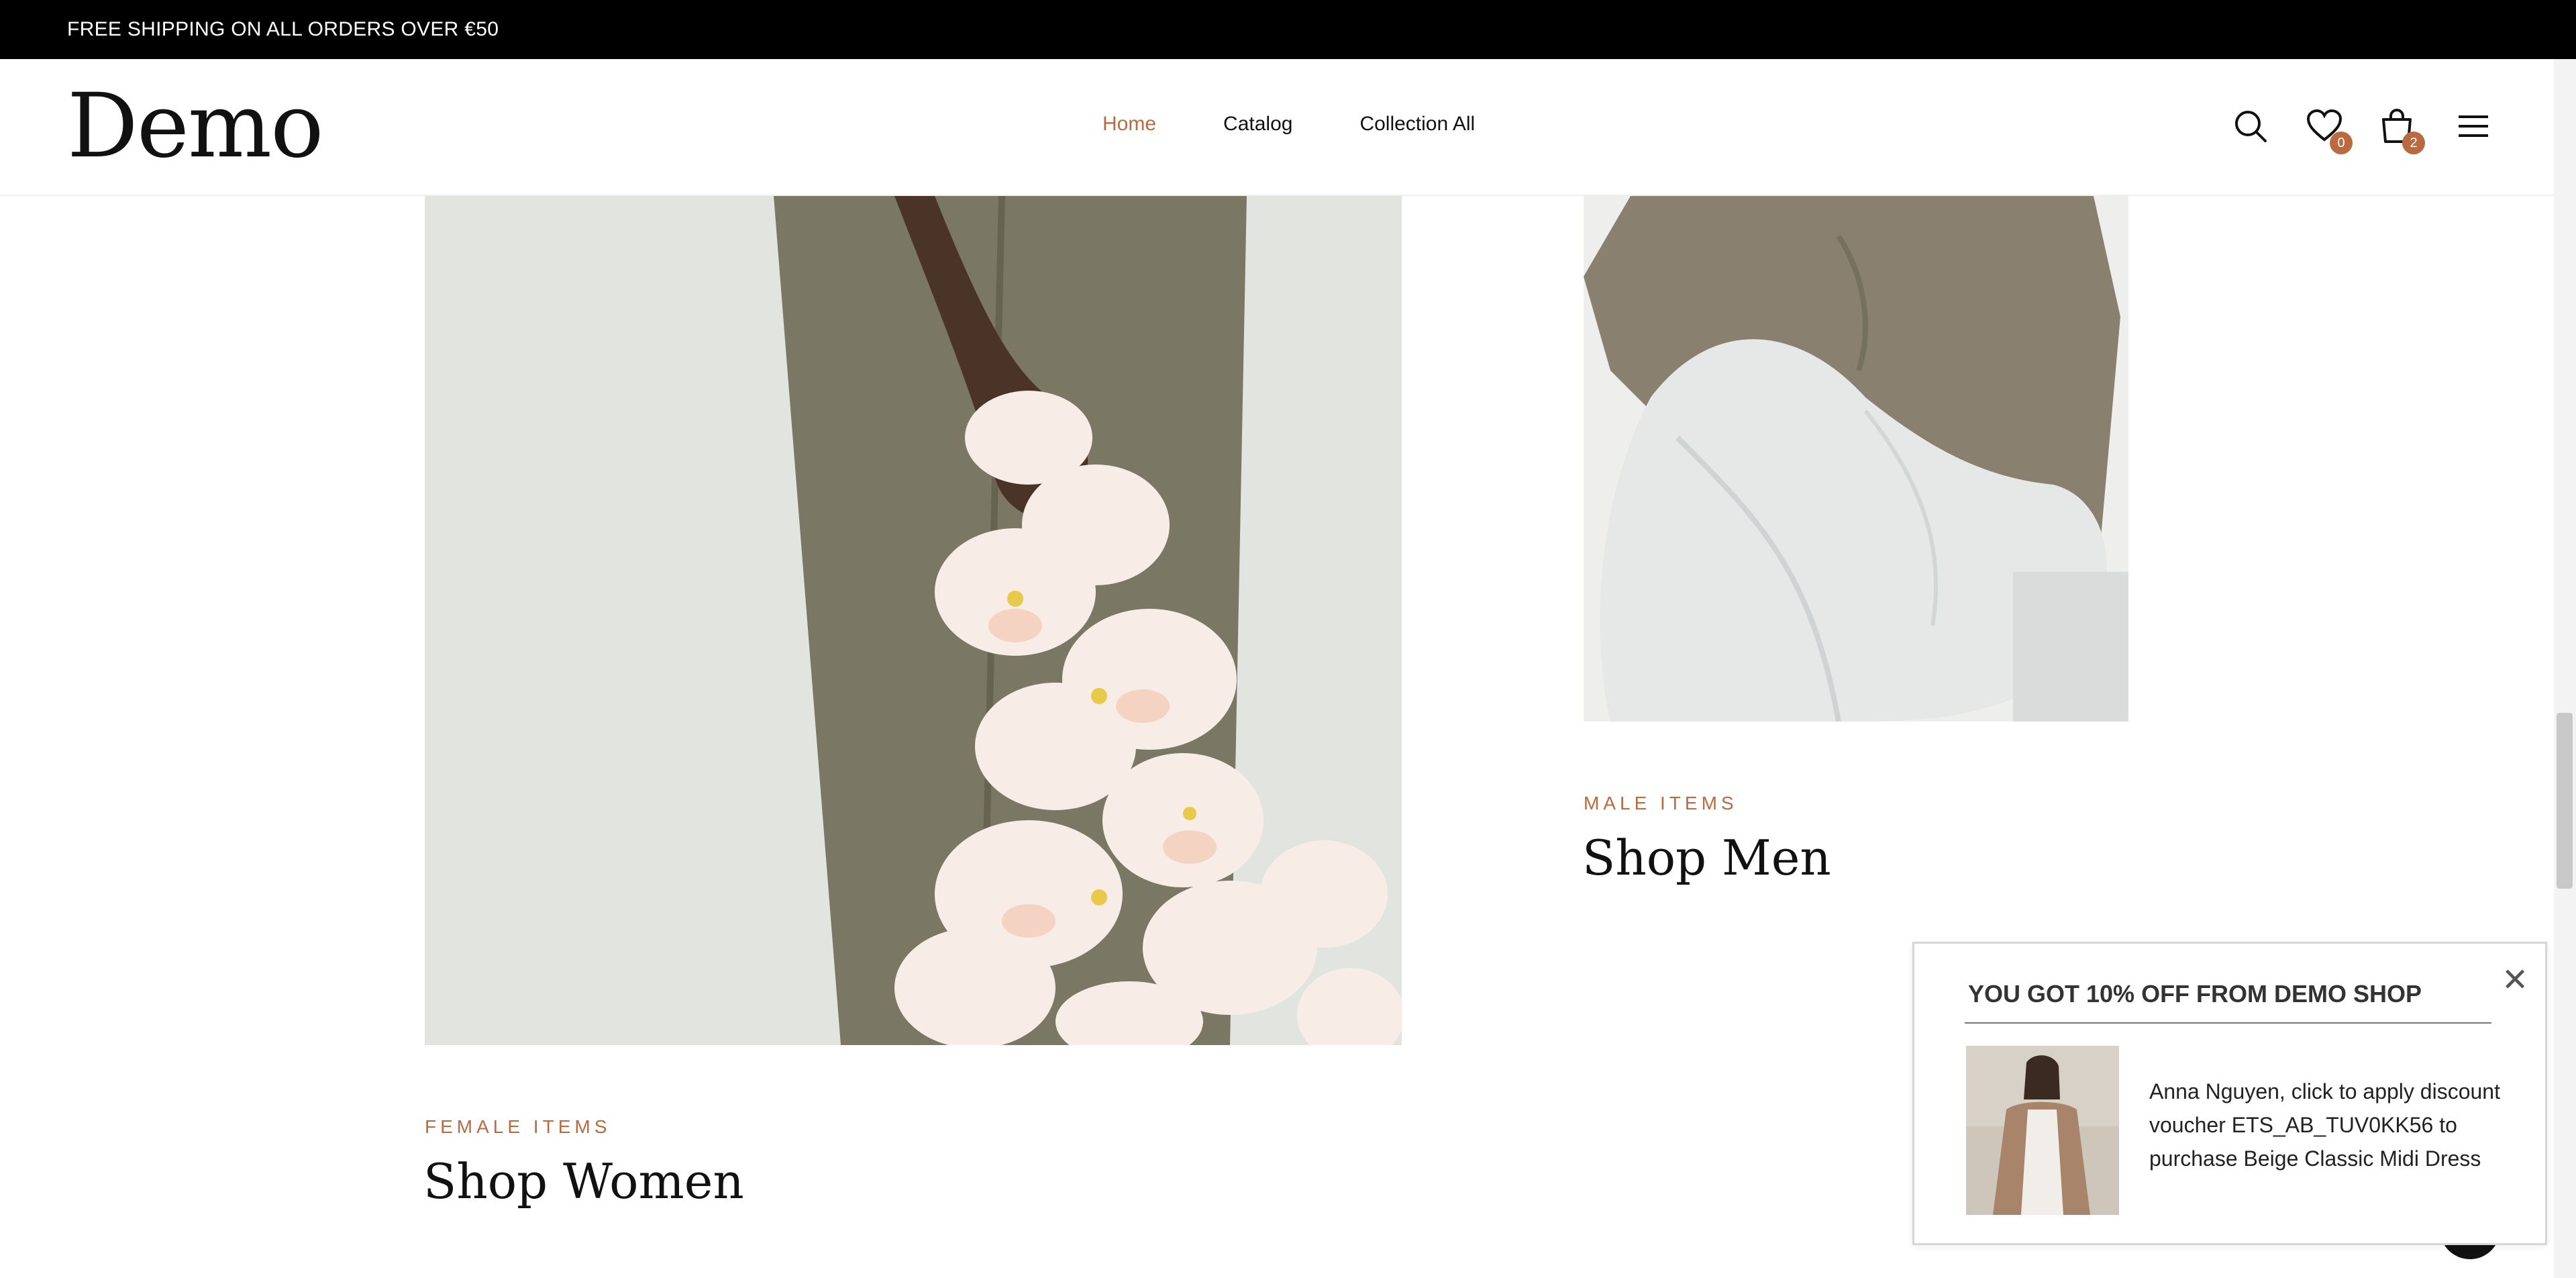 This screenshot has width=2576, height=1278. Describe the element at coordinates (2413, 143) in the screenshot. I see `cart-count-badge: 2` at that location.